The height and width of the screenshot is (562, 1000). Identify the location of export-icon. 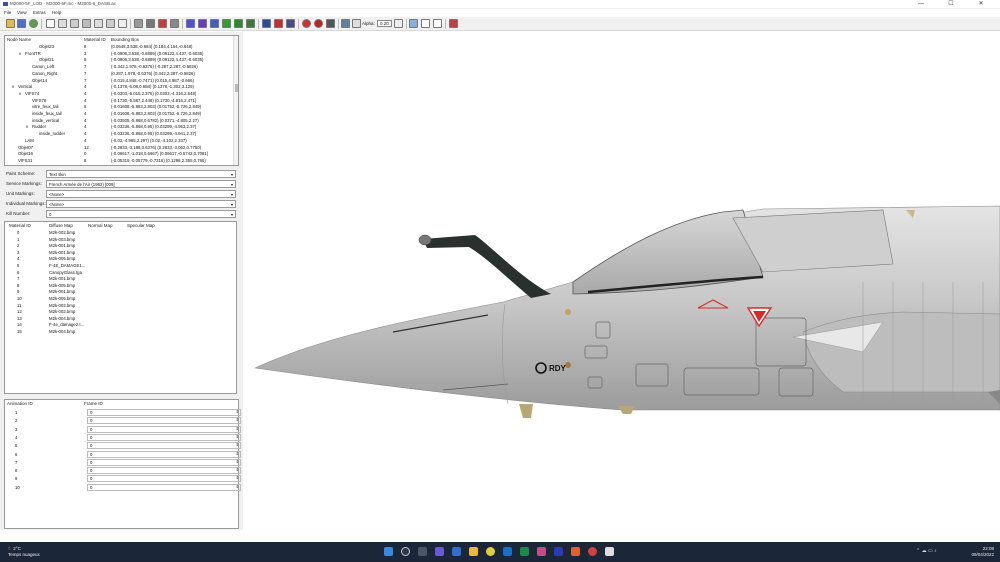
(437, 23).